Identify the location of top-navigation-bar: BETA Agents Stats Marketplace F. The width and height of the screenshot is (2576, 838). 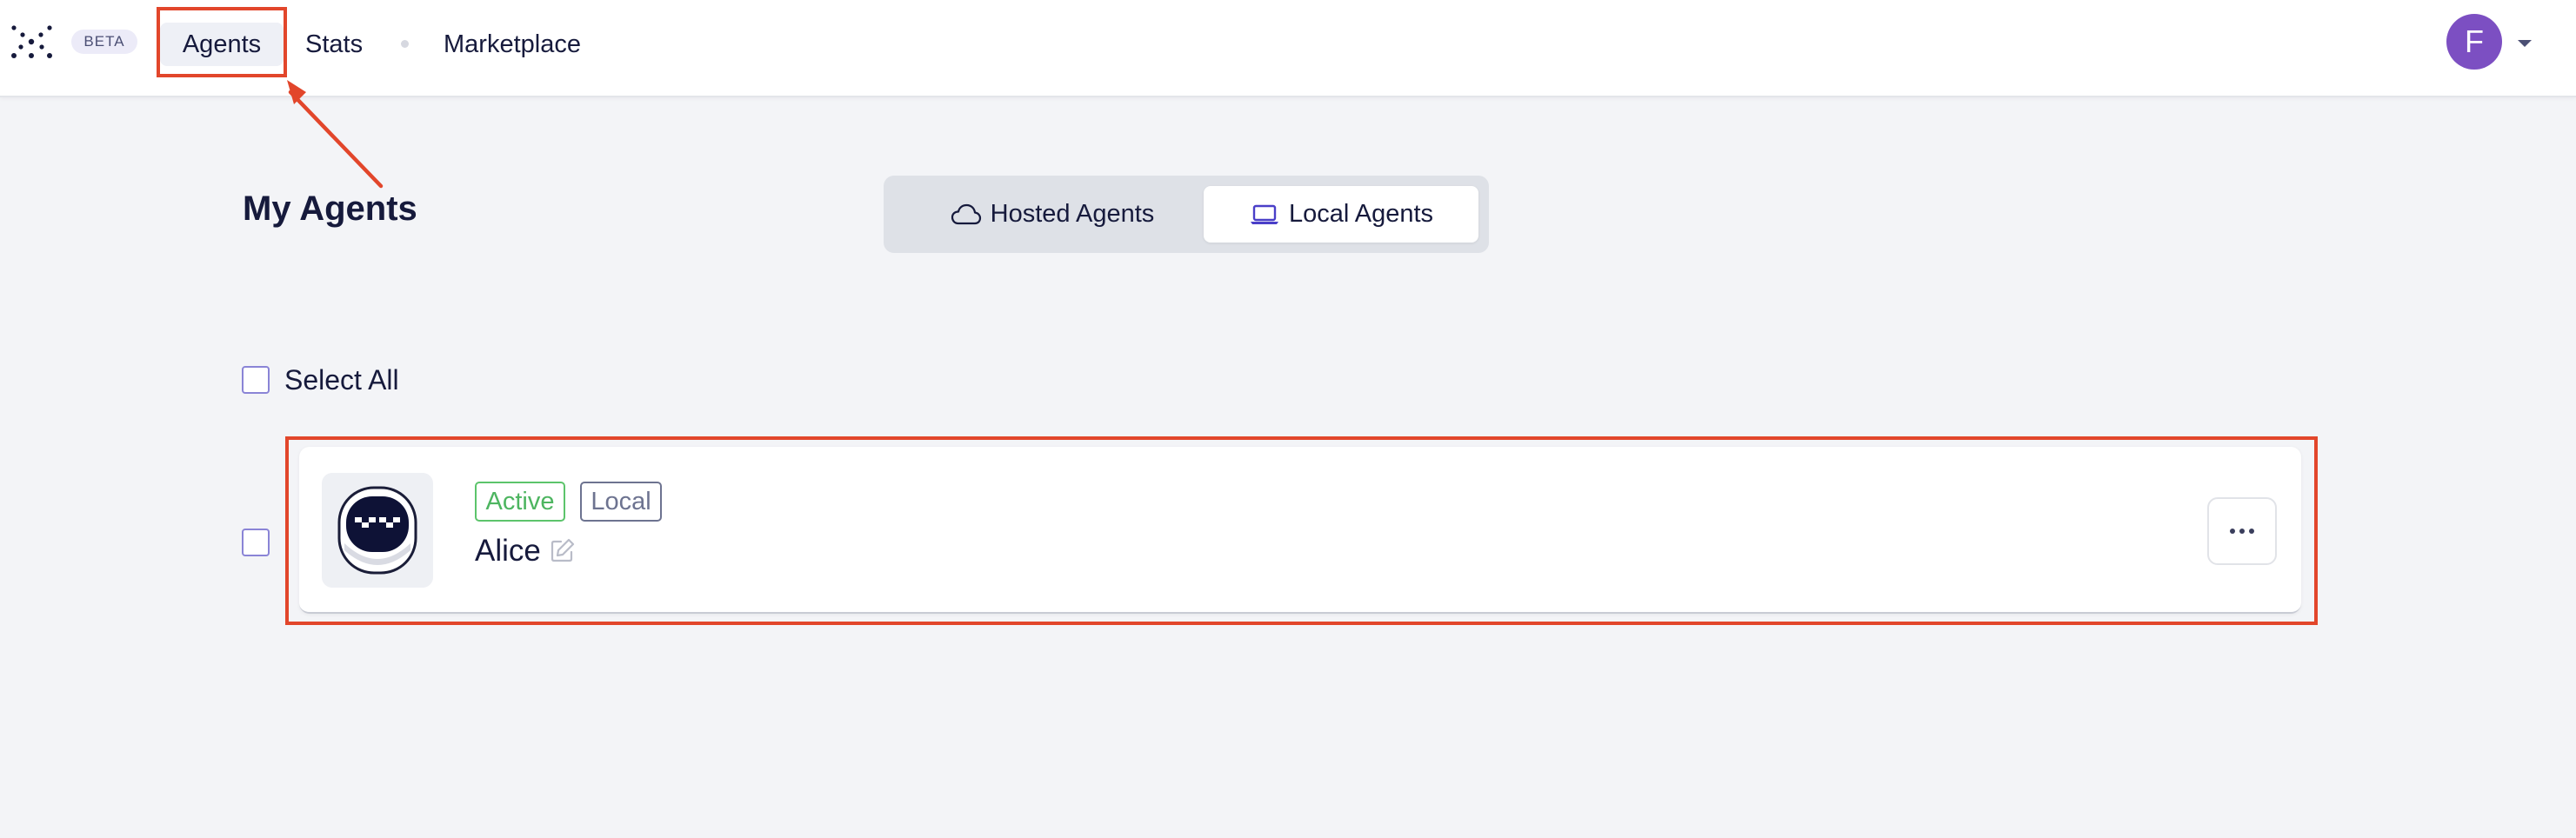
(1288, 48).